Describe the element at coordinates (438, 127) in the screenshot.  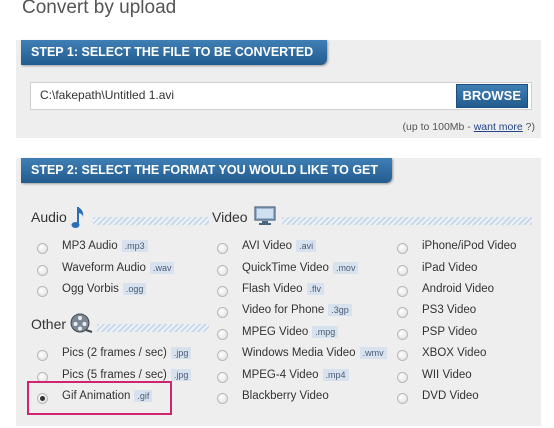
I see `size-note-prefix: (up to 100Mb -` at that location.